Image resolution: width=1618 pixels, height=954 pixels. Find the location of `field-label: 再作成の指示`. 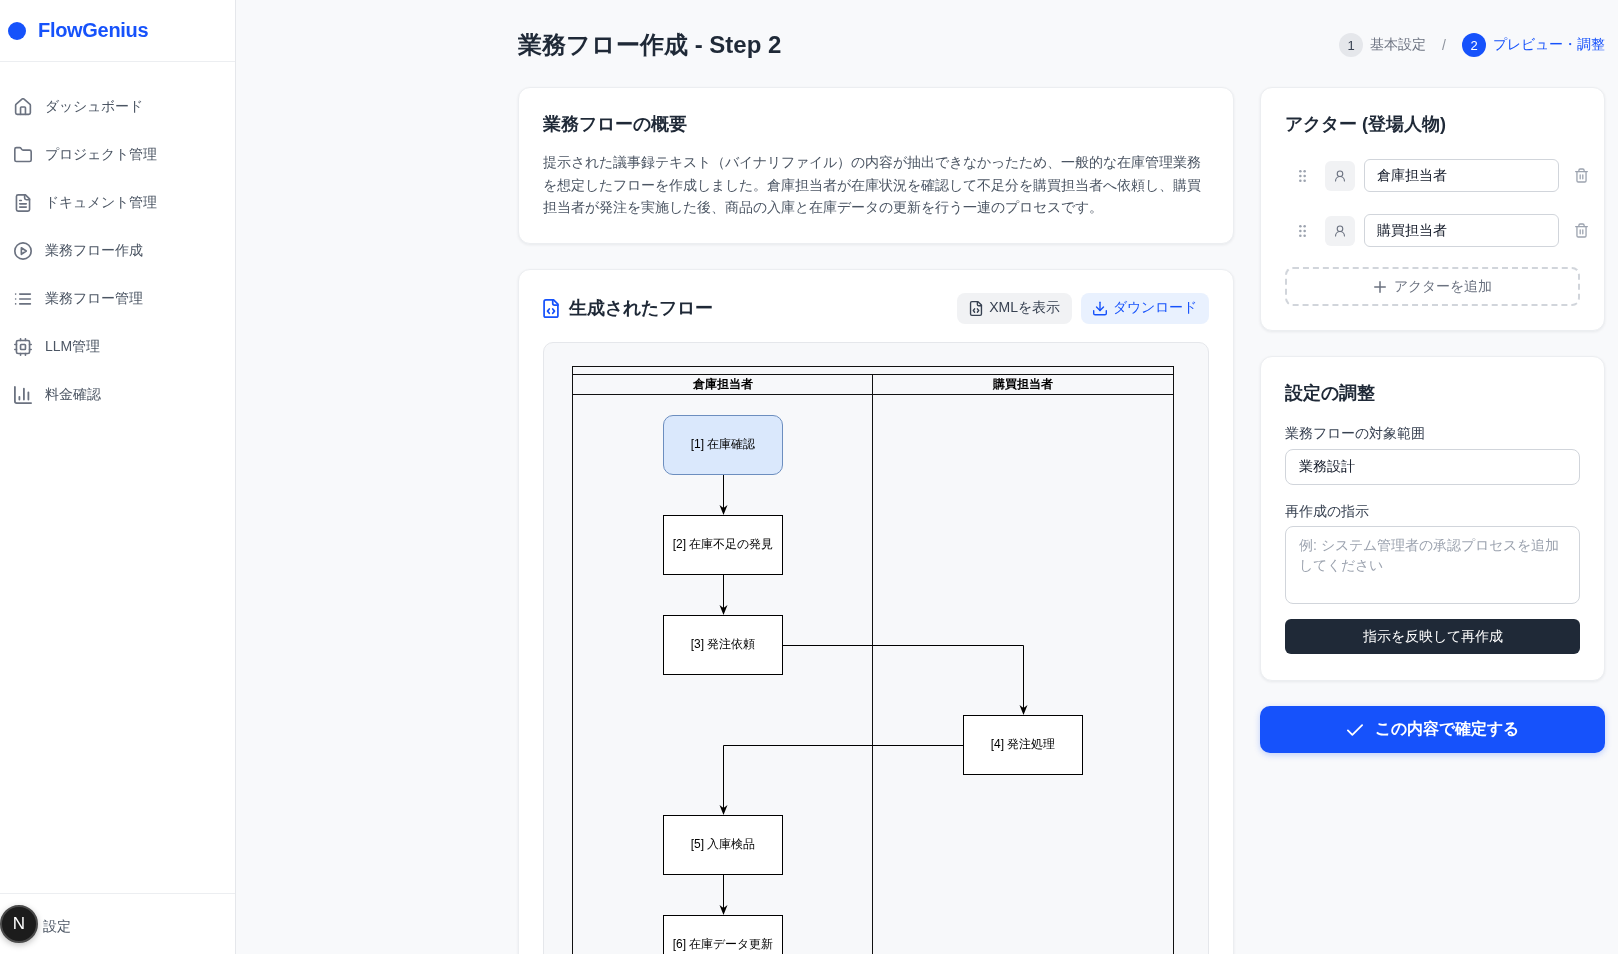

field-label: 再作成の指示 is located at coordinates (1327, 511).